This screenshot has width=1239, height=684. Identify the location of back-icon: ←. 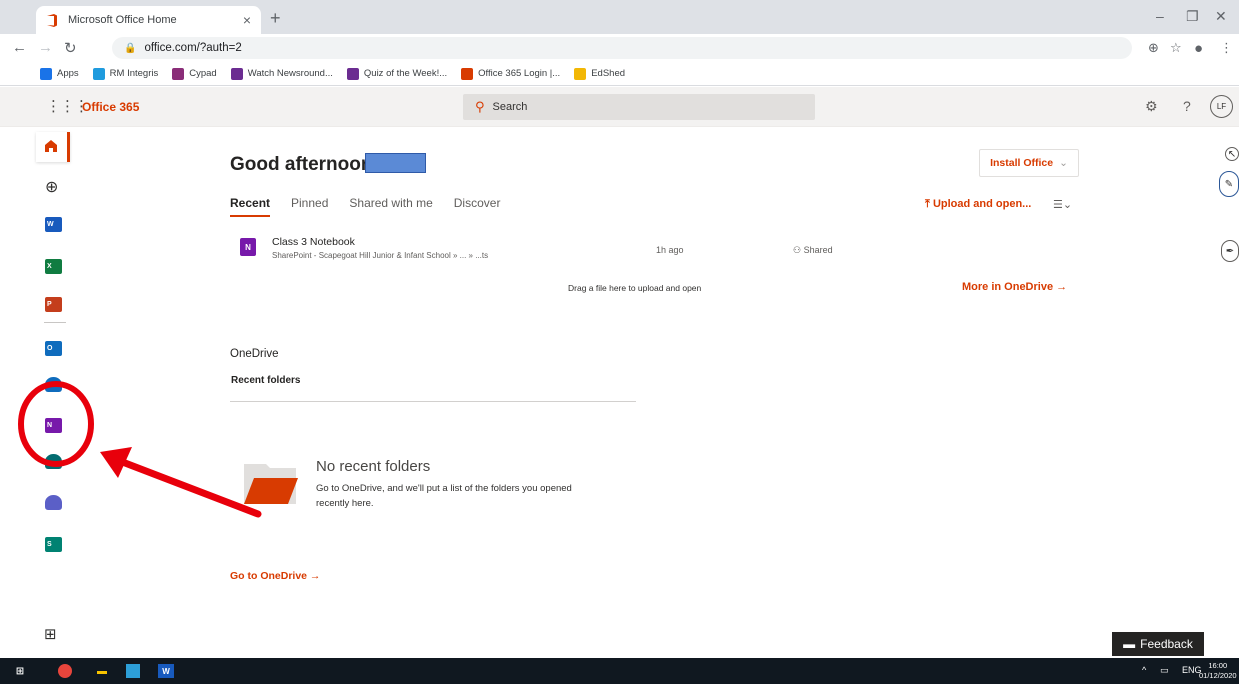
(19, 47).